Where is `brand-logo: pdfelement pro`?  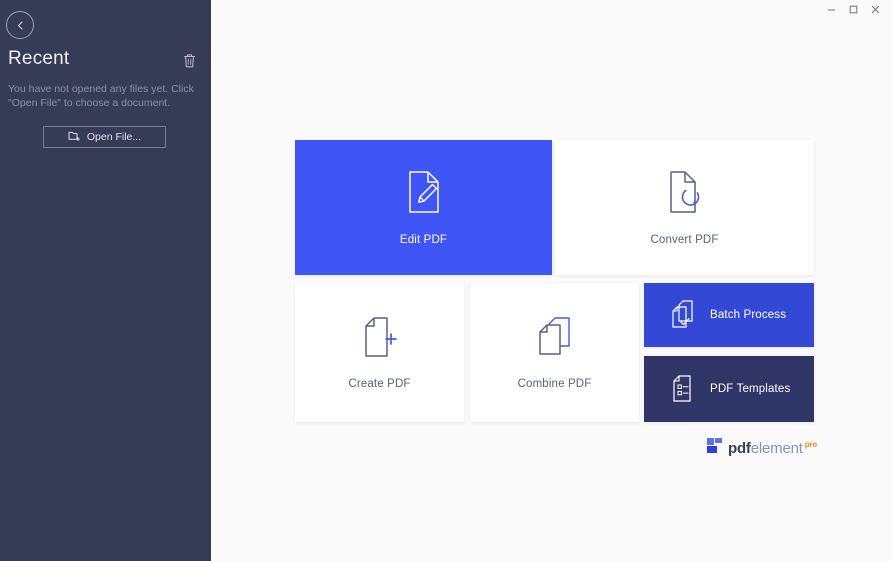
brand-logo: pdfelement pro is located at coordinates (762, 446).